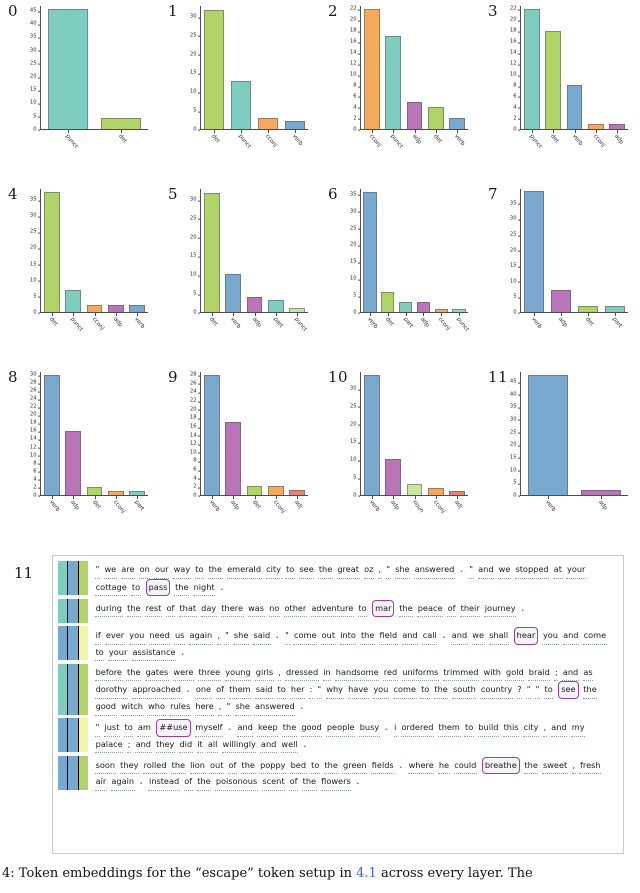  I want to click on token: us, so click(180, 636).